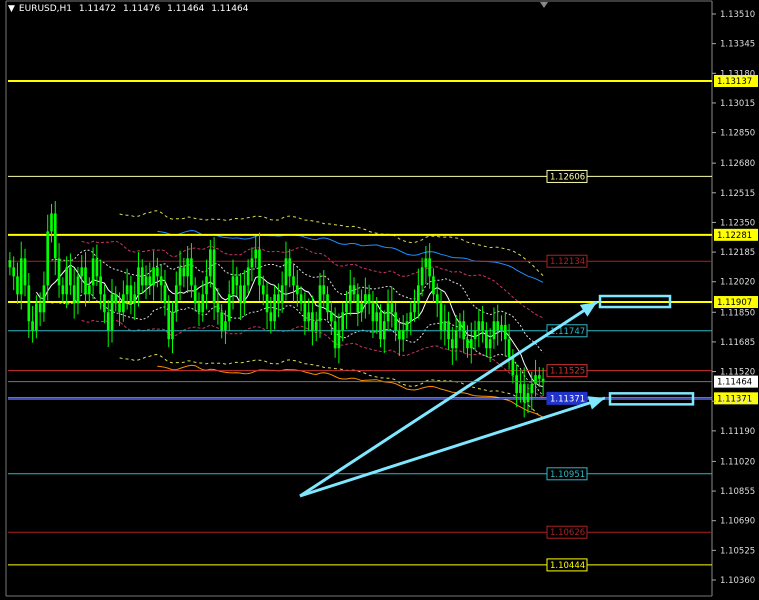  What do you see at coordinates (567, 475) in the screenshot?
I see `level-chart-label: 1.10951` at bounding box center [567, 475].